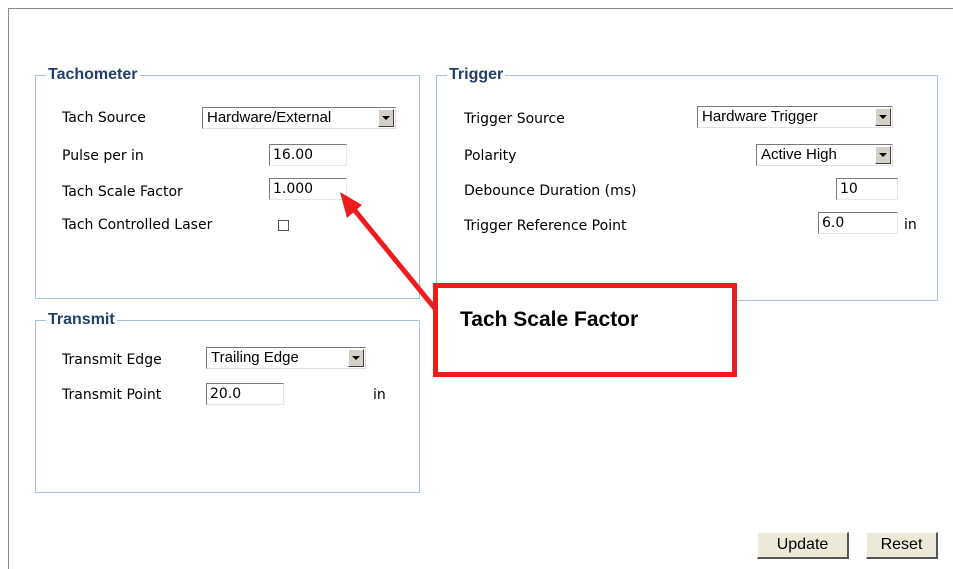  I want to click on callout-box: Tach Scale Factor, so click(585, 330).